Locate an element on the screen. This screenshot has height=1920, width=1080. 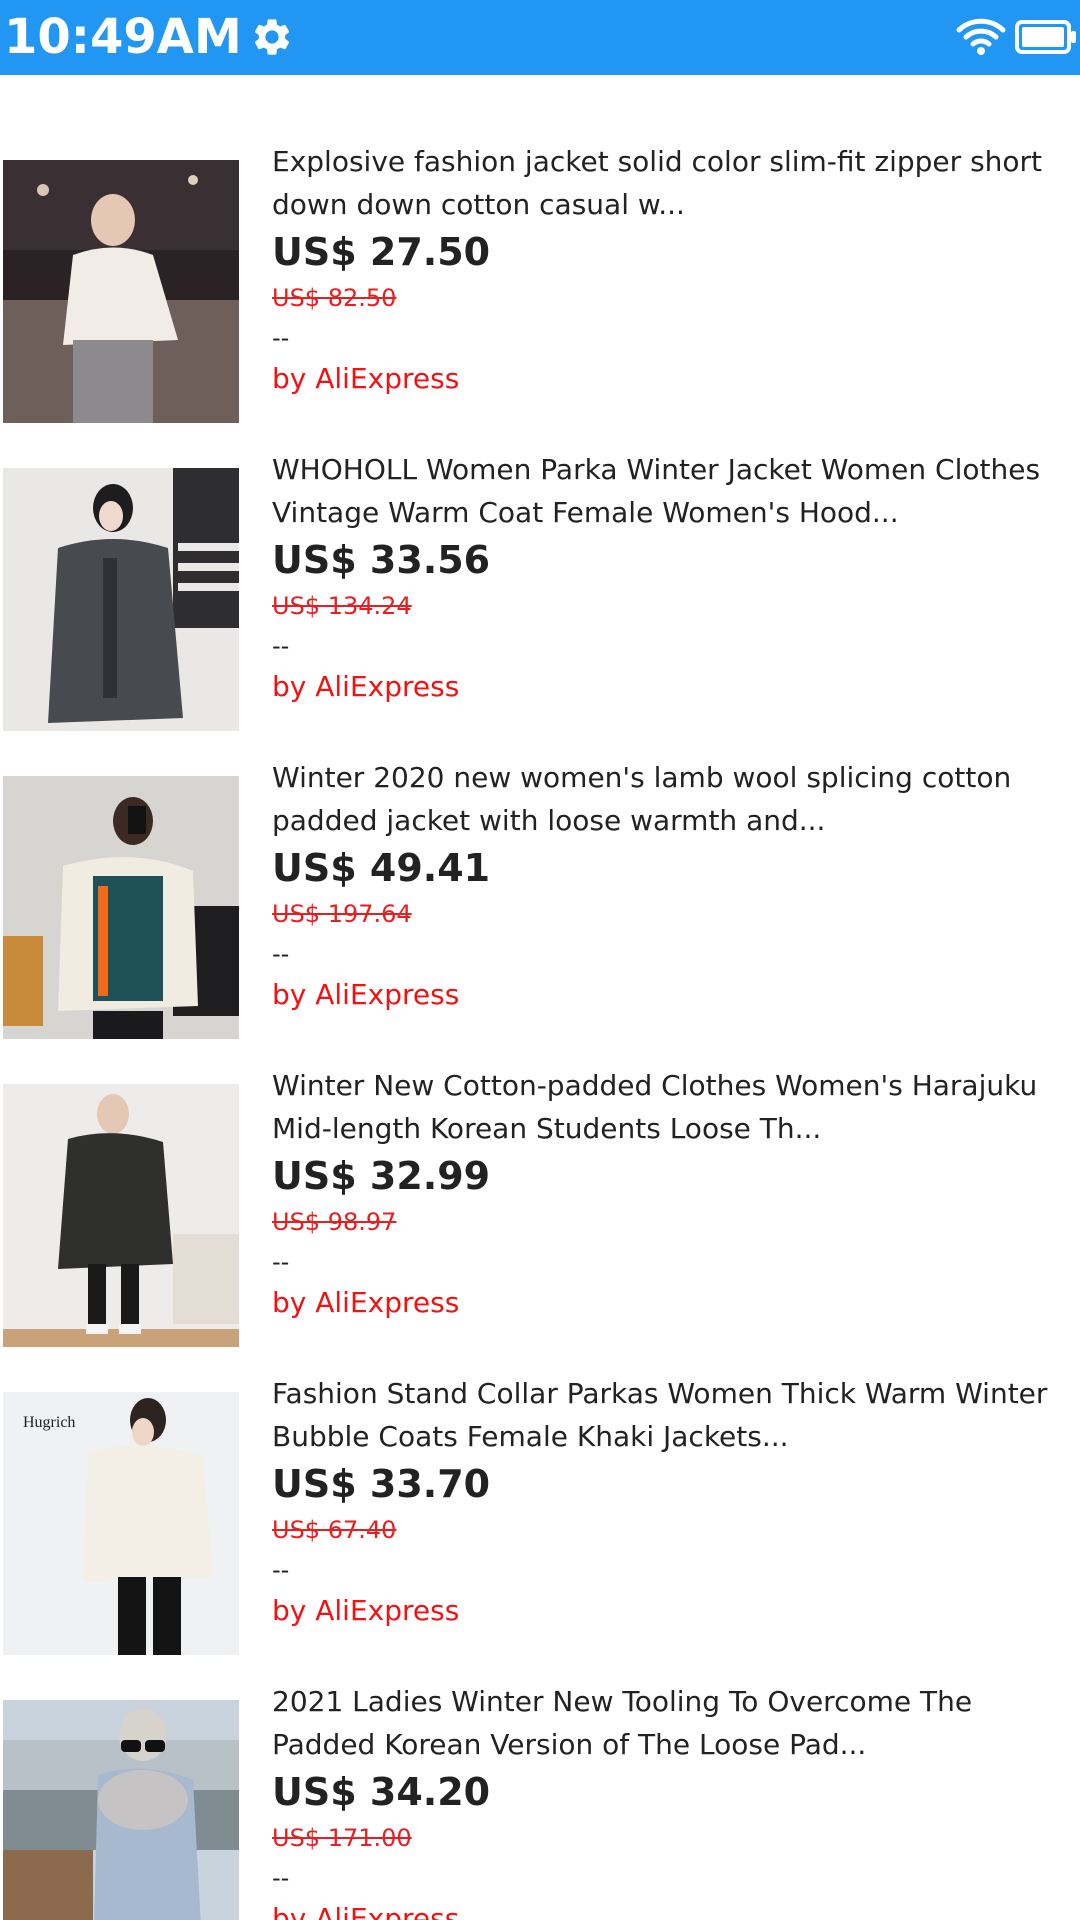
status-time: 10:49AM is located at coordinates (123, 37).